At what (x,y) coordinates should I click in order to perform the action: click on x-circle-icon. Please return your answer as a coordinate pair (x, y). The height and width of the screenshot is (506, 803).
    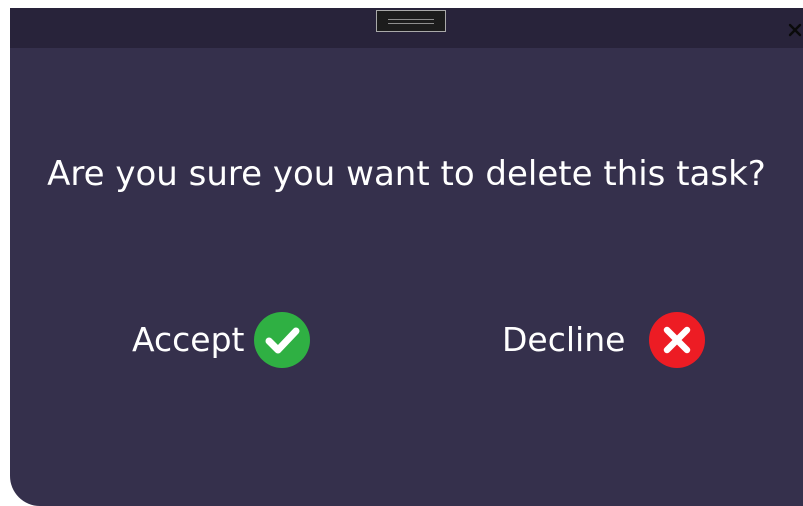
    Looking at the image, I should click on (677, 340).